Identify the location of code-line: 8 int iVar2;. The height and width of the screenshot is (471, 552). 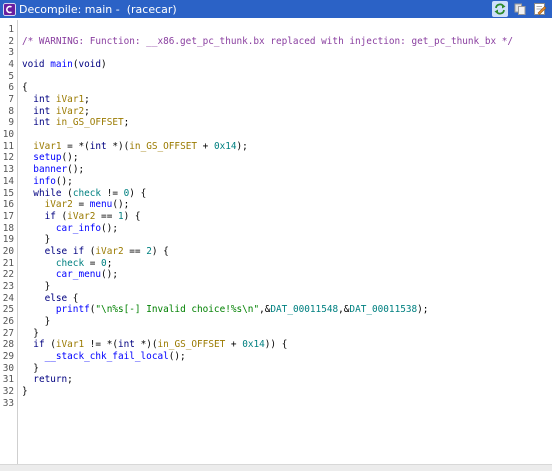
(276, 111).